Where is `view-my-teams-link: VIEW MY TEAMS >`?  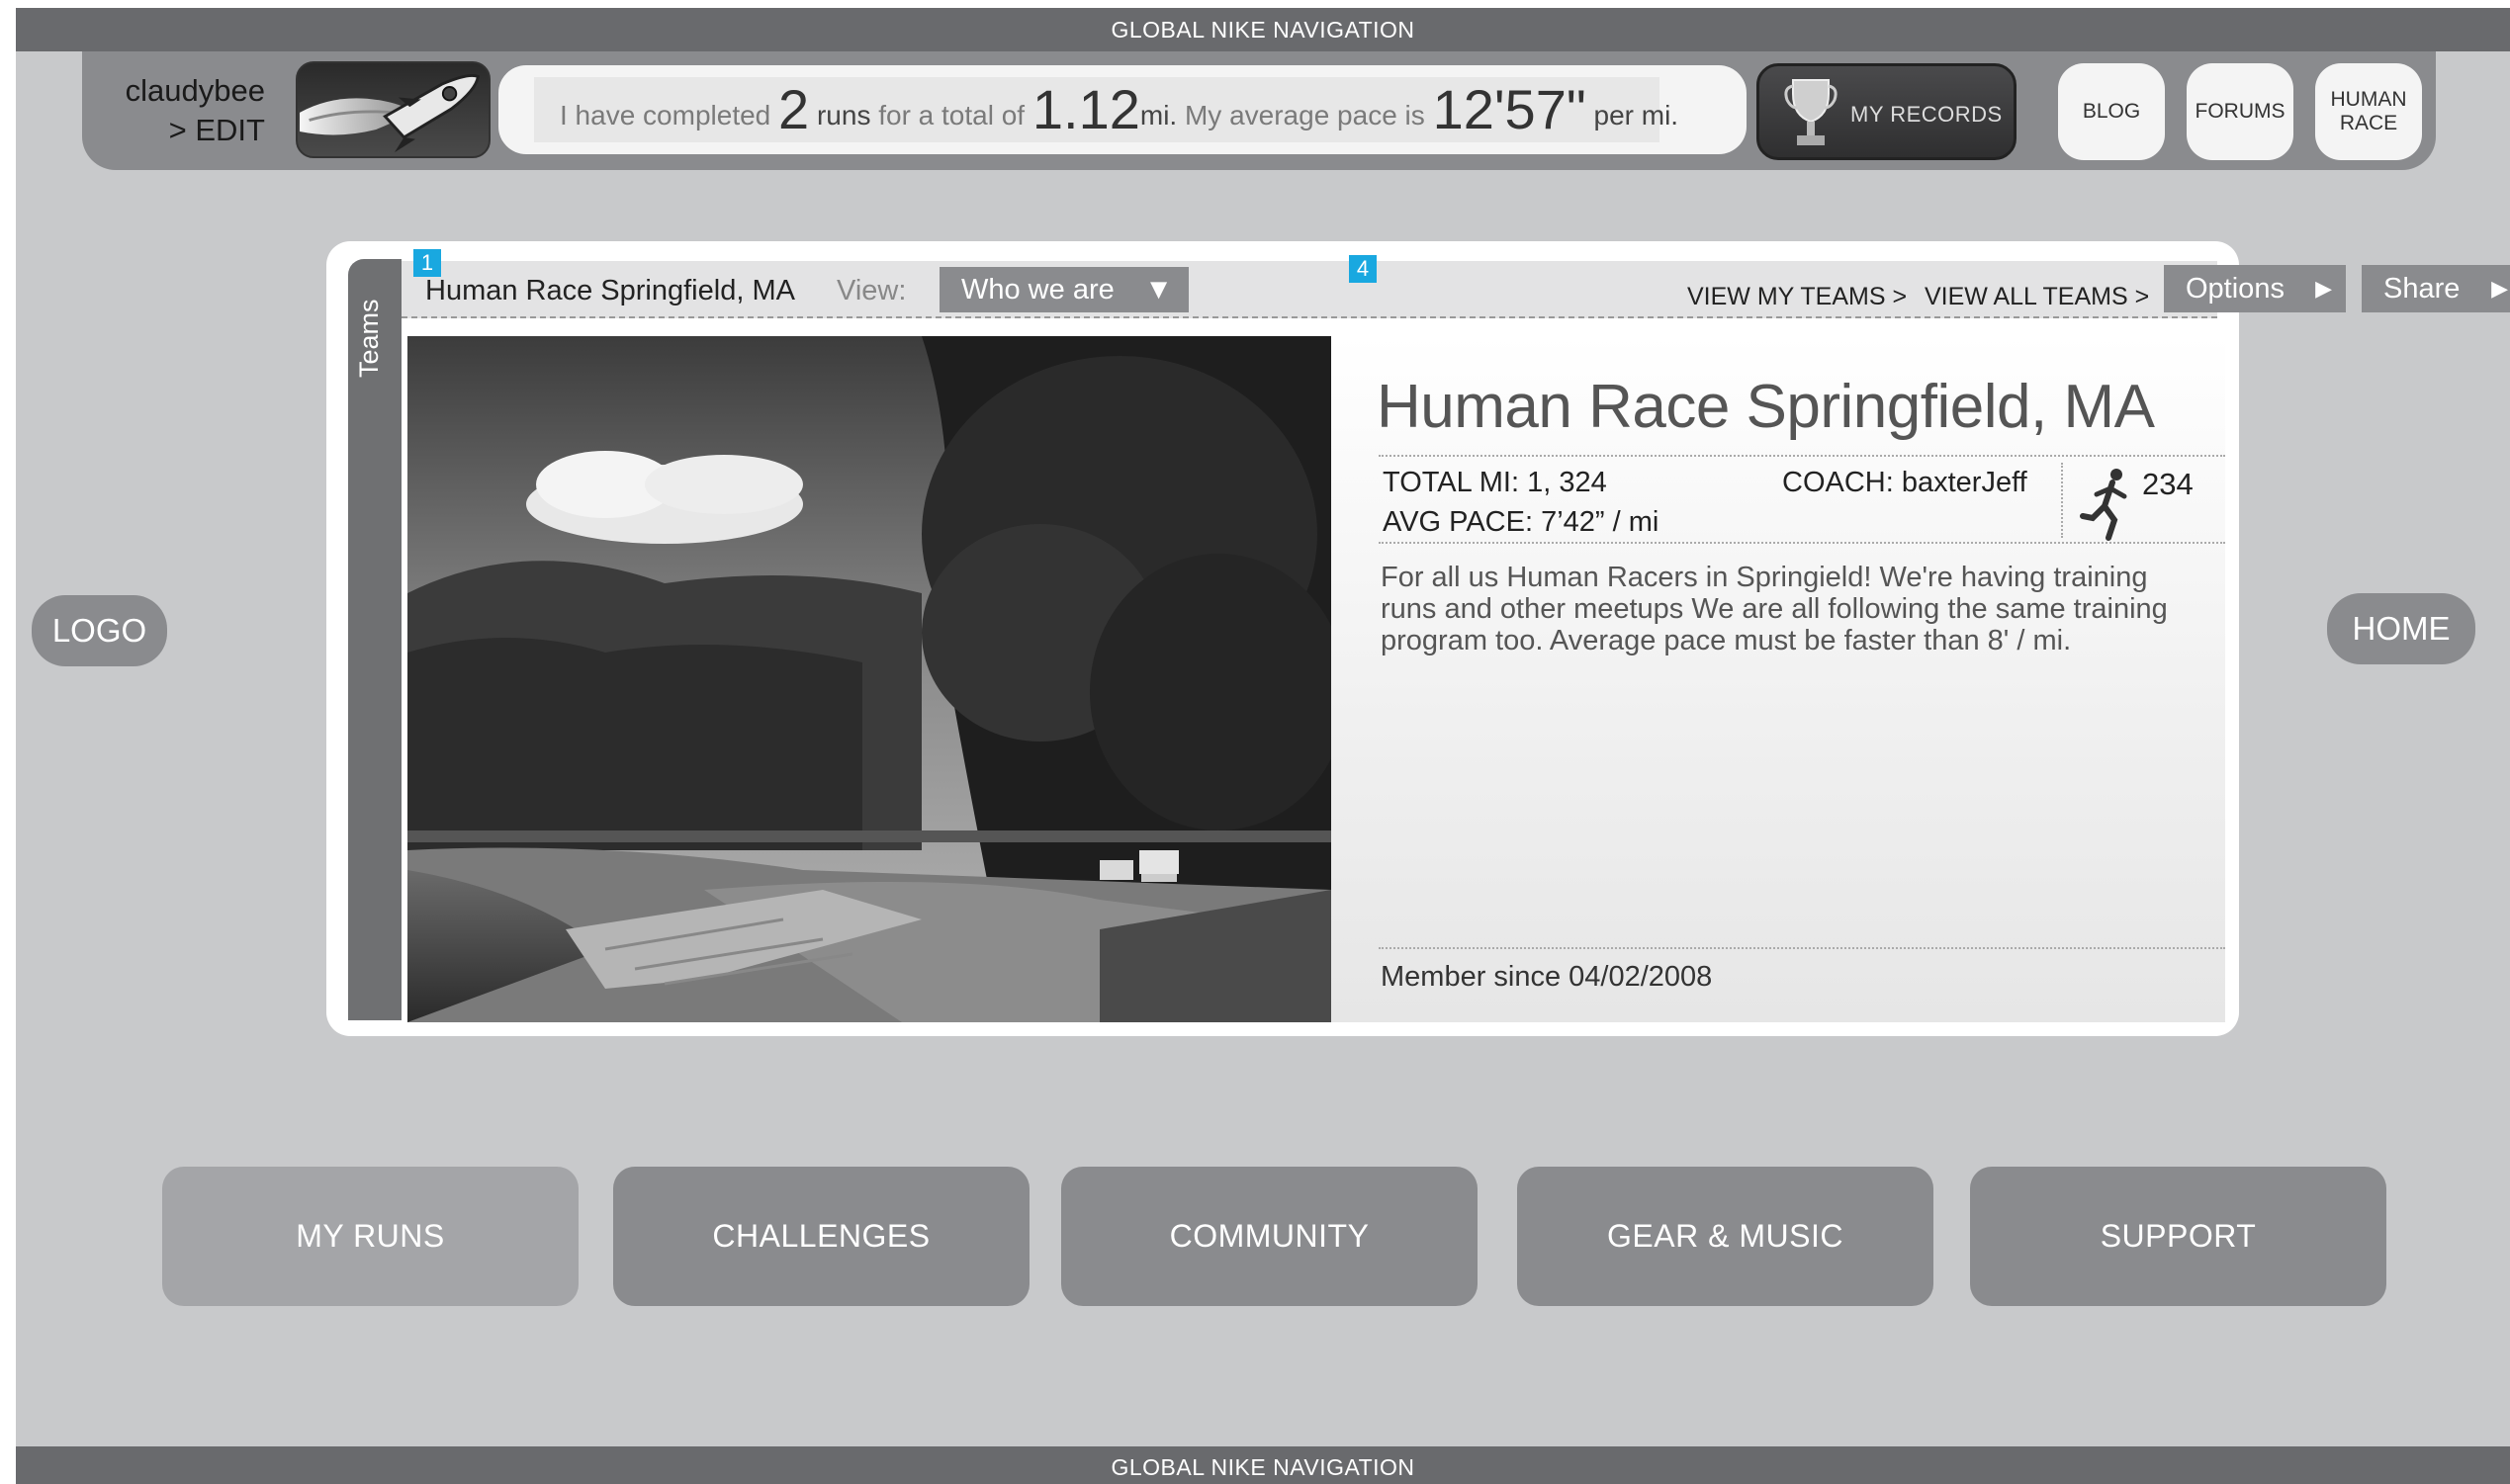
view-my-teams-link: VIEW MY TEAMS > is located at coordinates (1797, 297).